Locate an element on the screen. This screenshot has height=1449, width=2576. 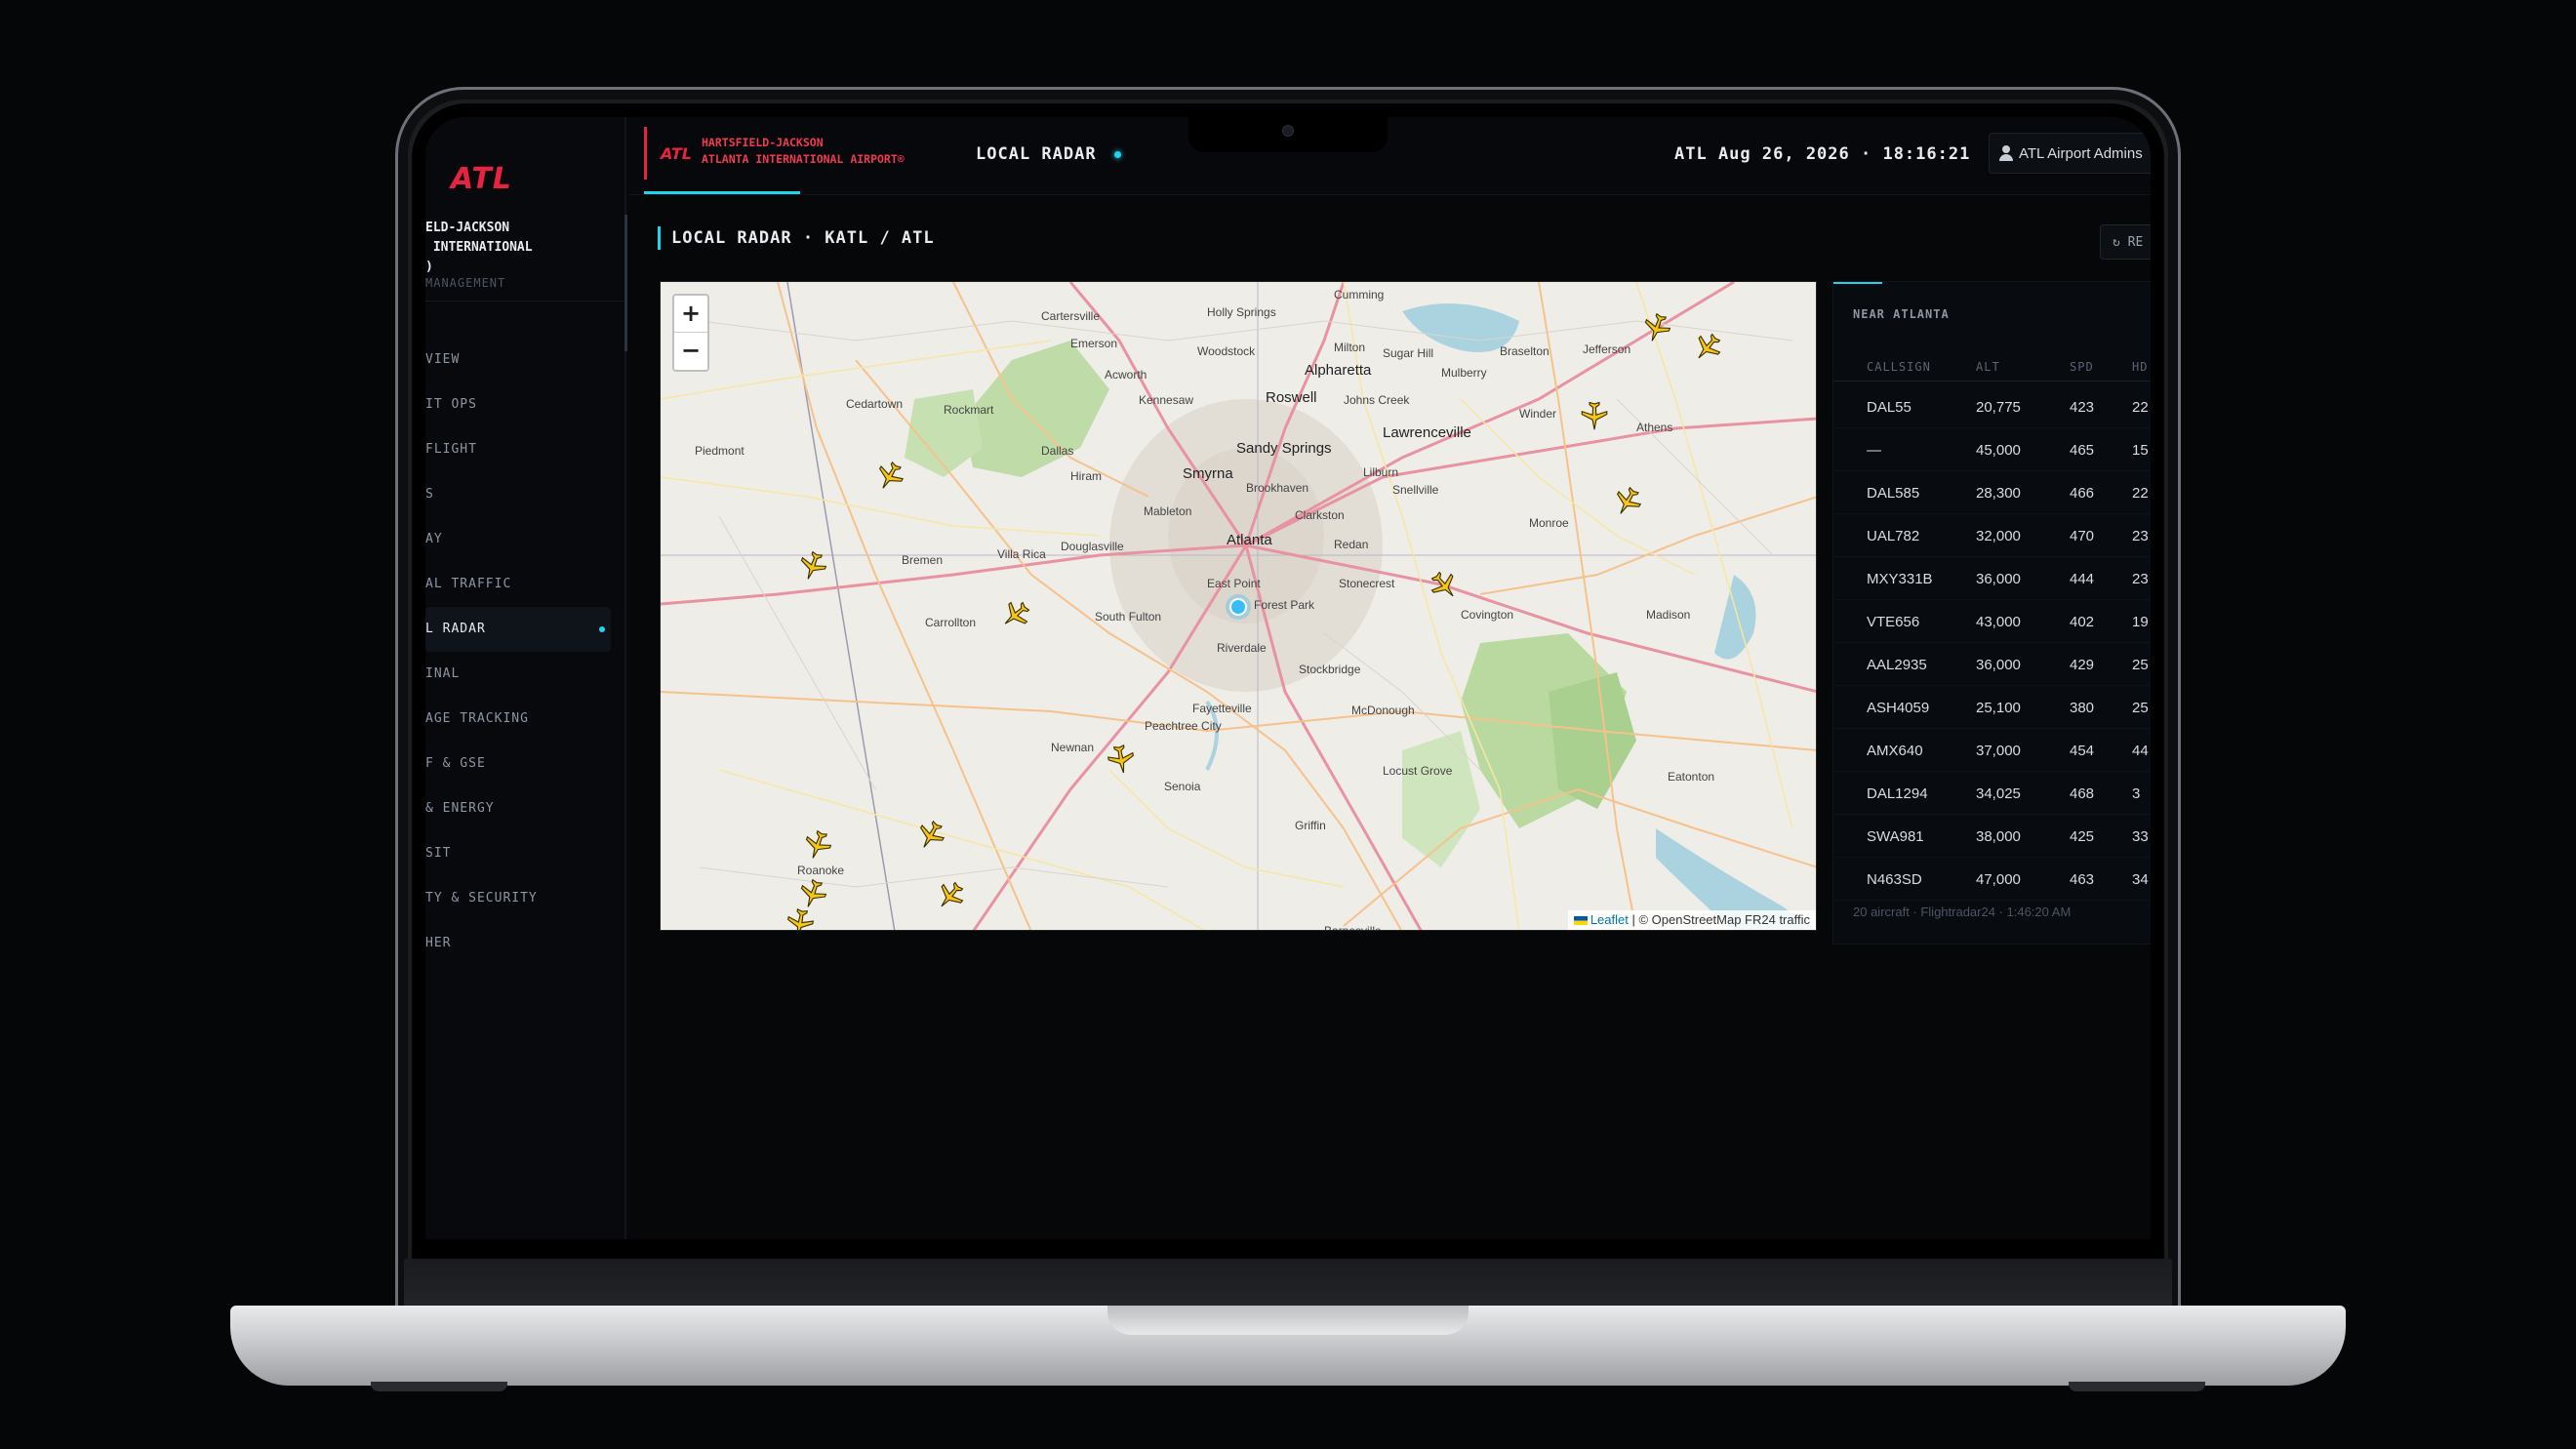
table-row: N463SD 47,000 463 34 is located at coordinates (1992, 879).